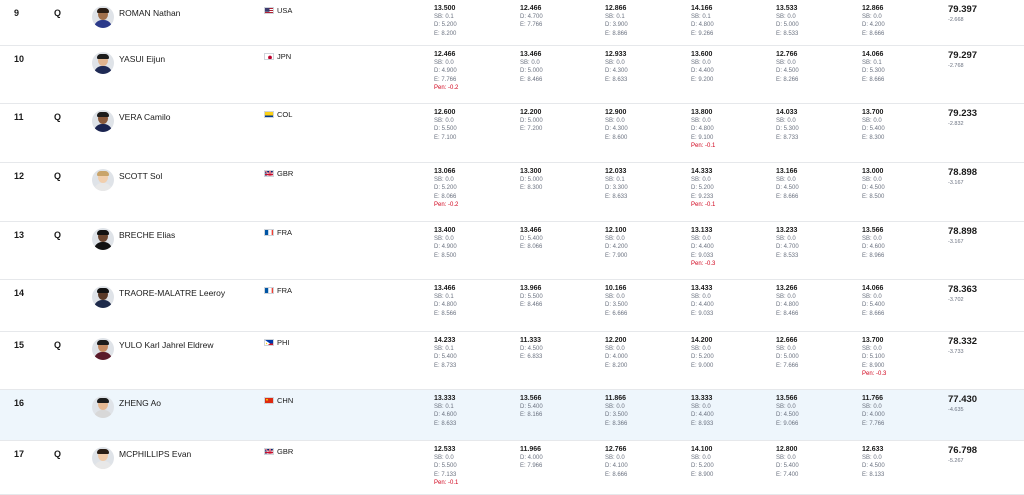 This screenshot has width=1024, height=495. I want to click on score-e: E: 9.000, so click(702, 365).